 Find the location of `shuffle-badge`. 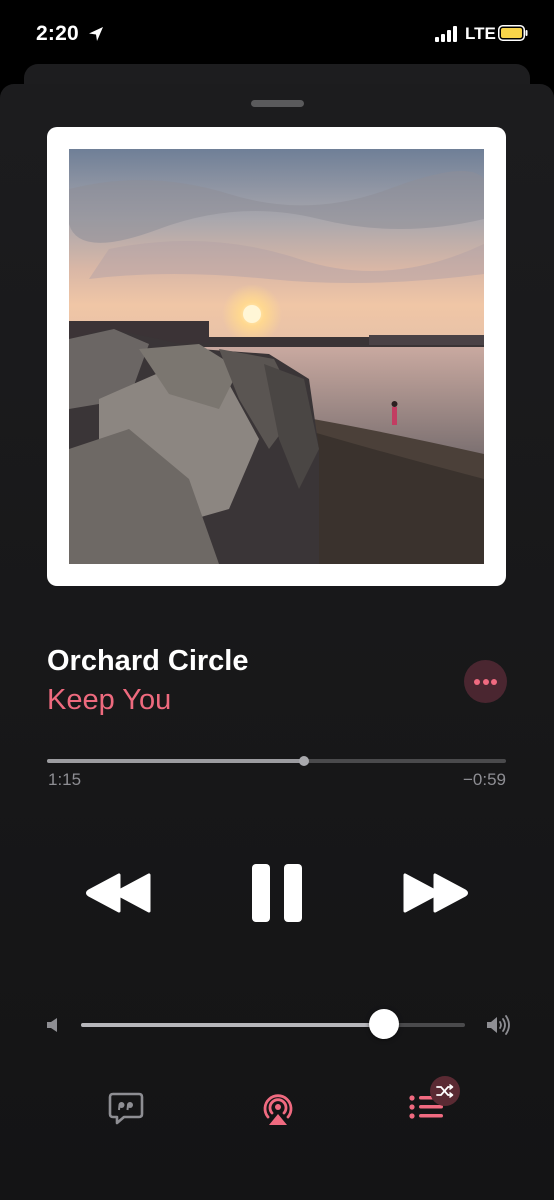

shuffle-badge is located at coordinates (445, 1091).